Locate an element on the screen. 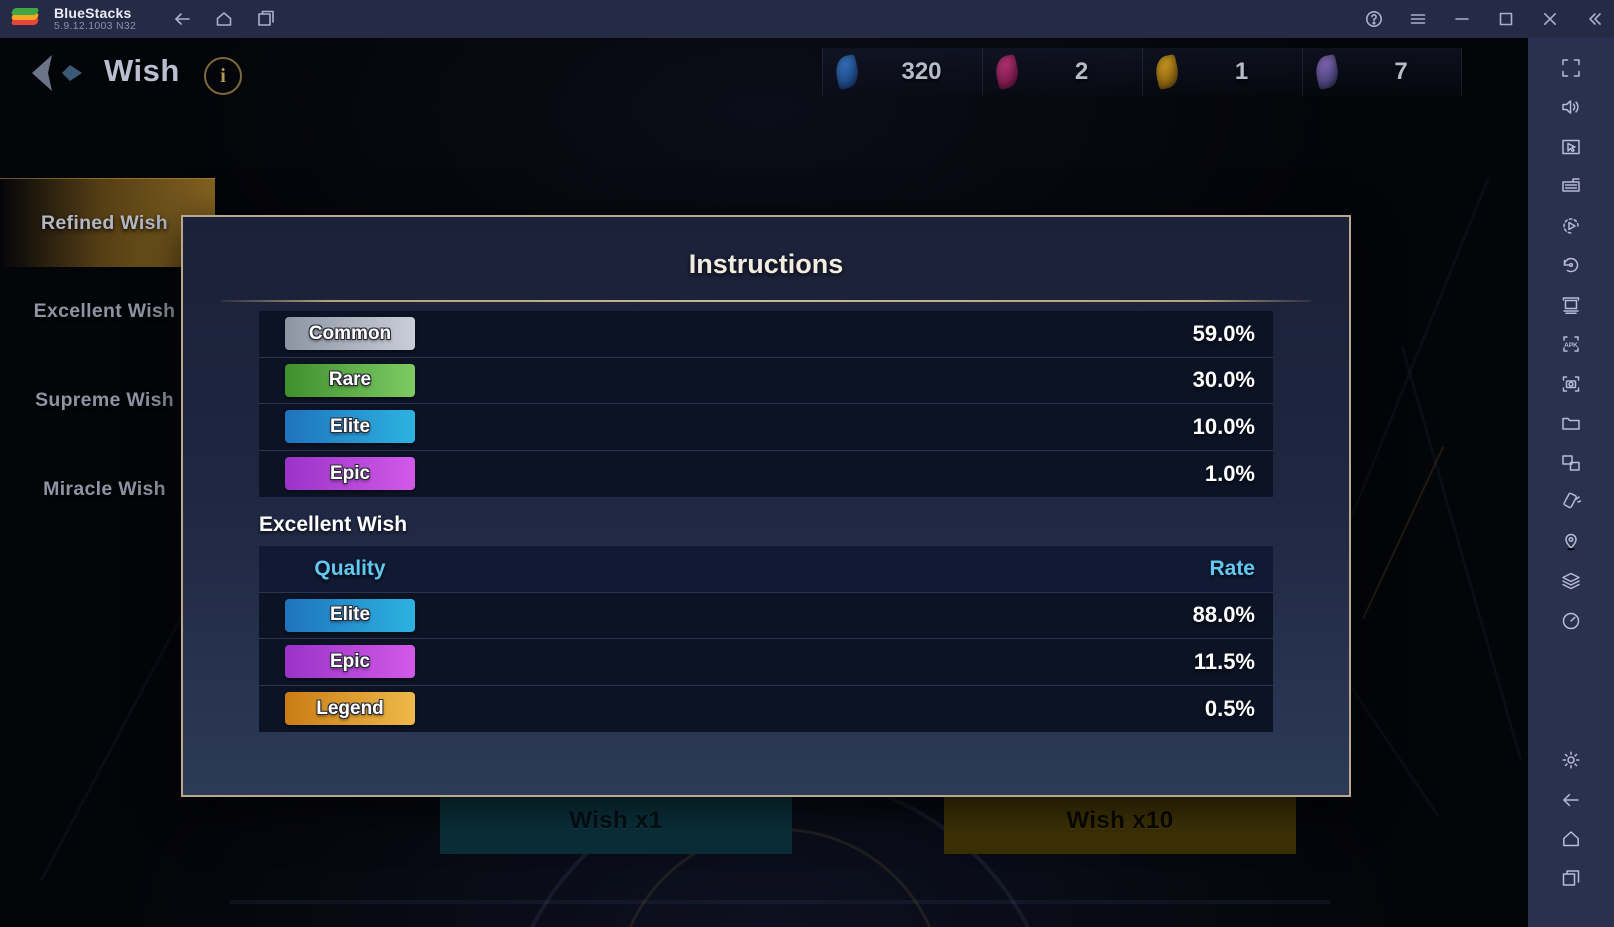  game-back-arrow-icon is located at coordinates (58, 73).